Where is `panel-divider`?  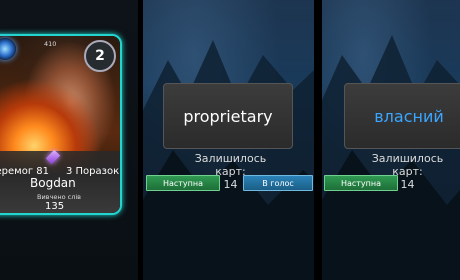
panel-divider is located at coordinates (318, 140).